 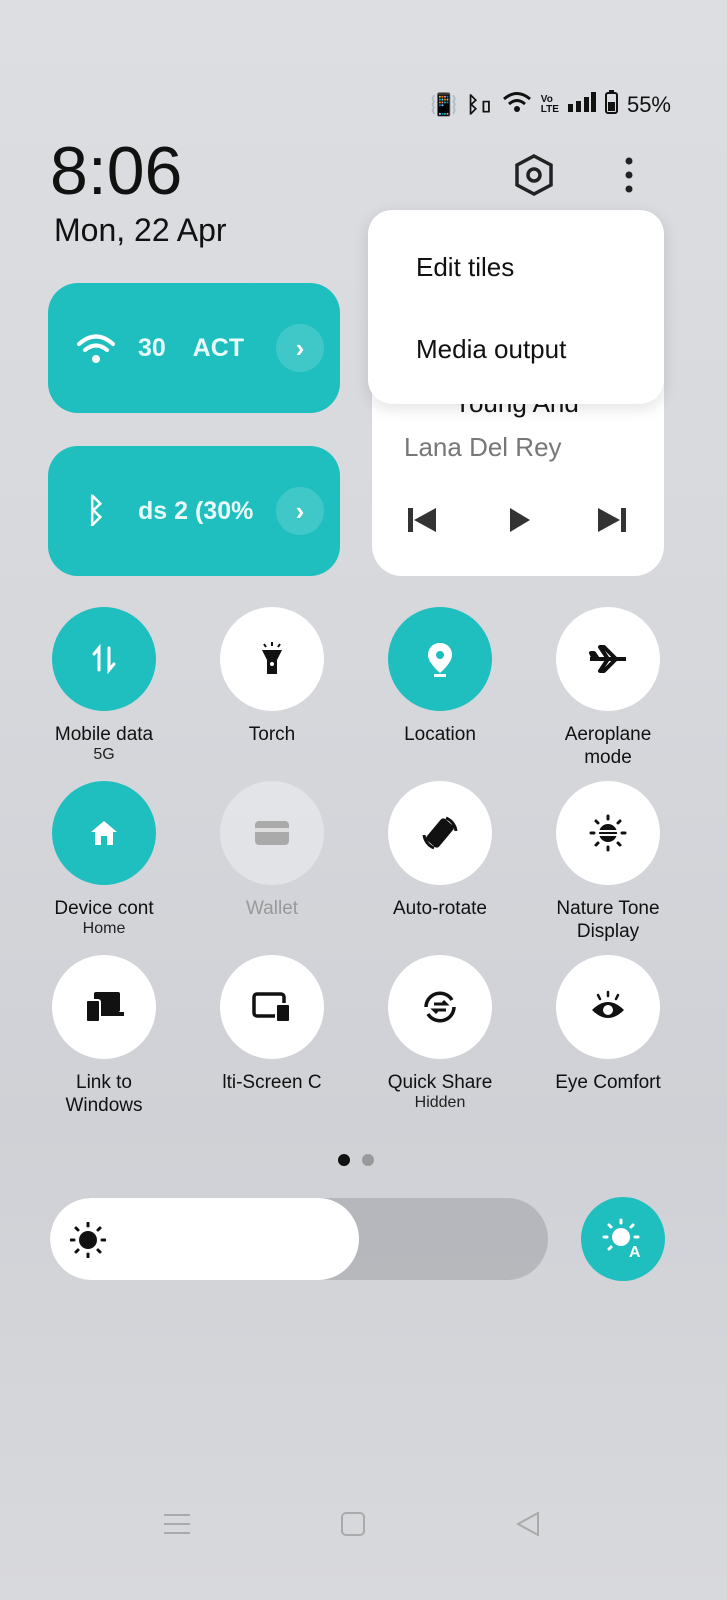 I want to click on battery-percent: 55%, so click(x=648, y=104).